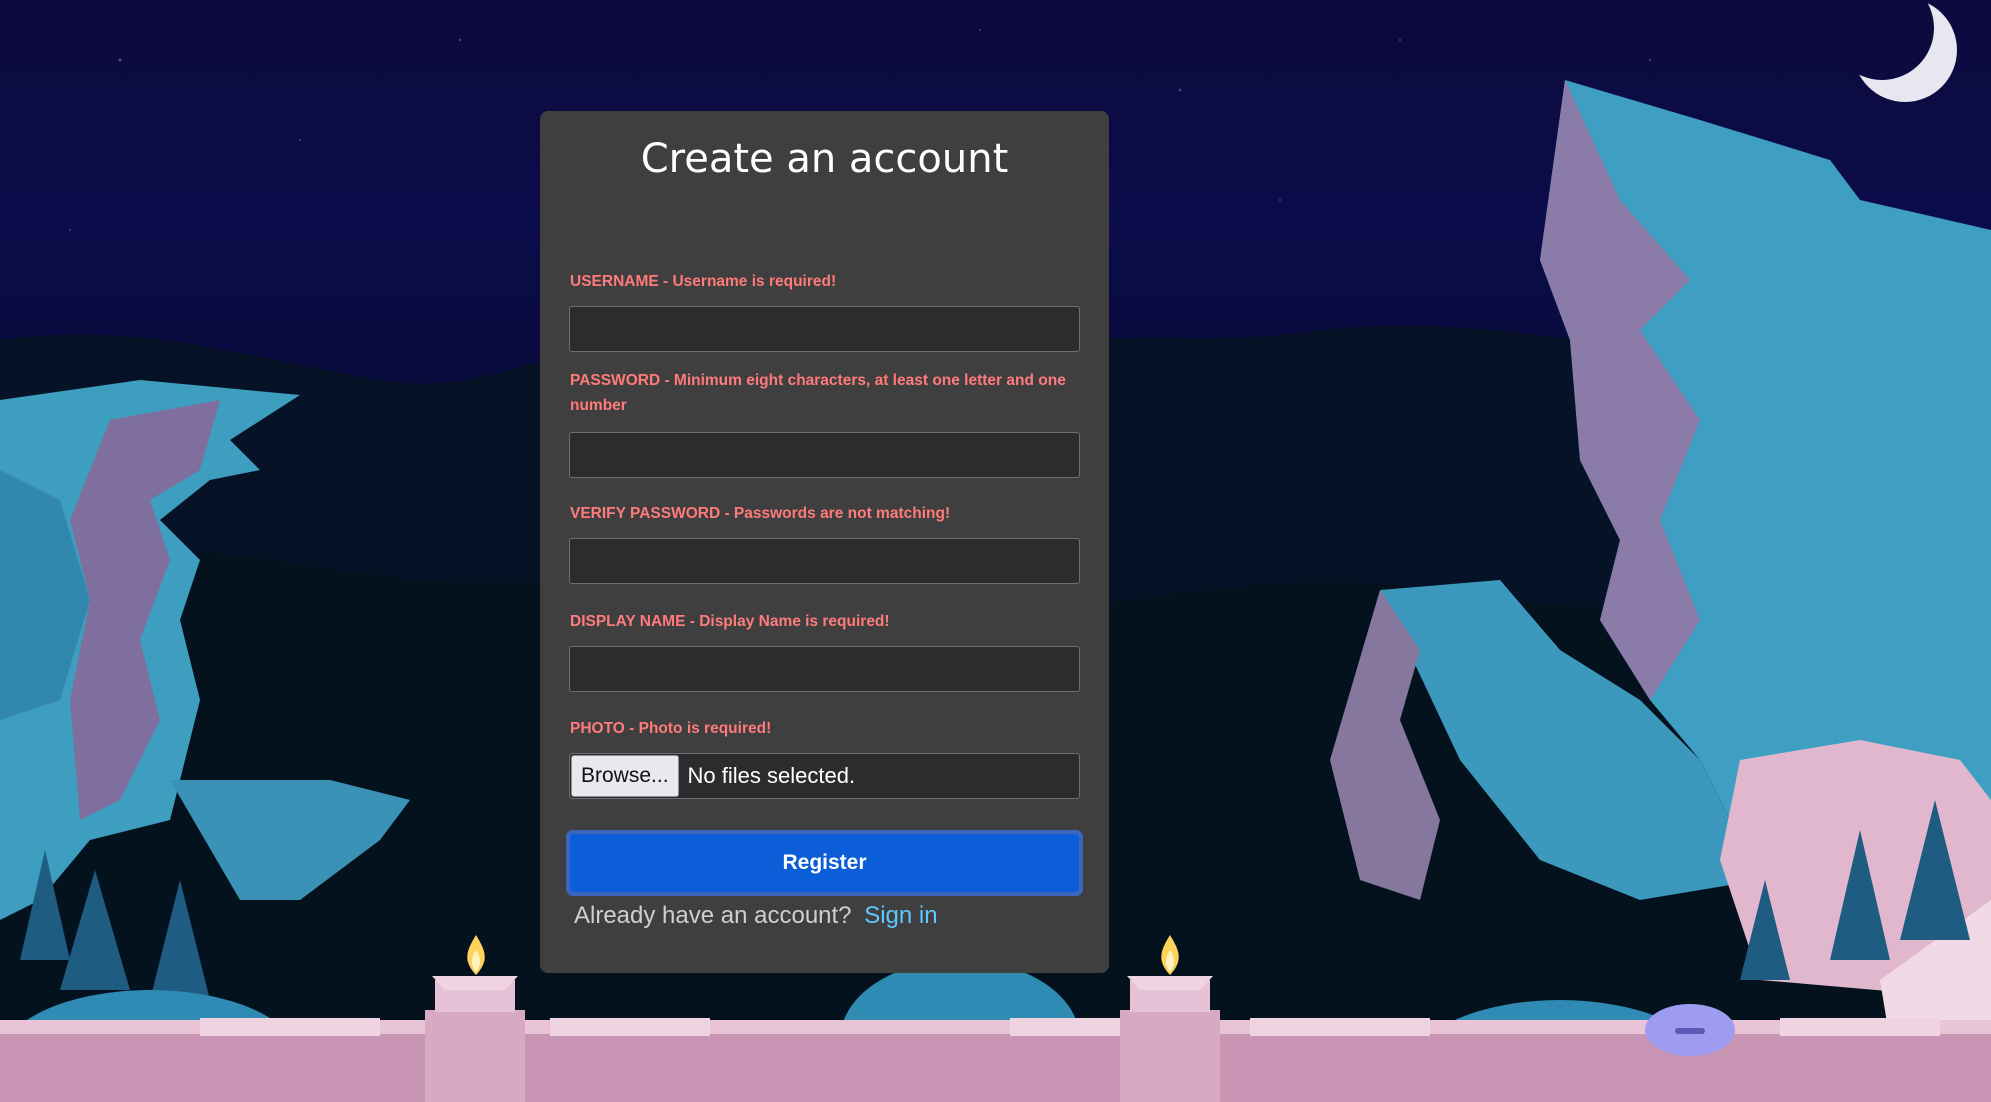  Describe the element at coordinates (703, 281) in the screenshot. I see `username-label: USERNAME - Username is required!` at that location.